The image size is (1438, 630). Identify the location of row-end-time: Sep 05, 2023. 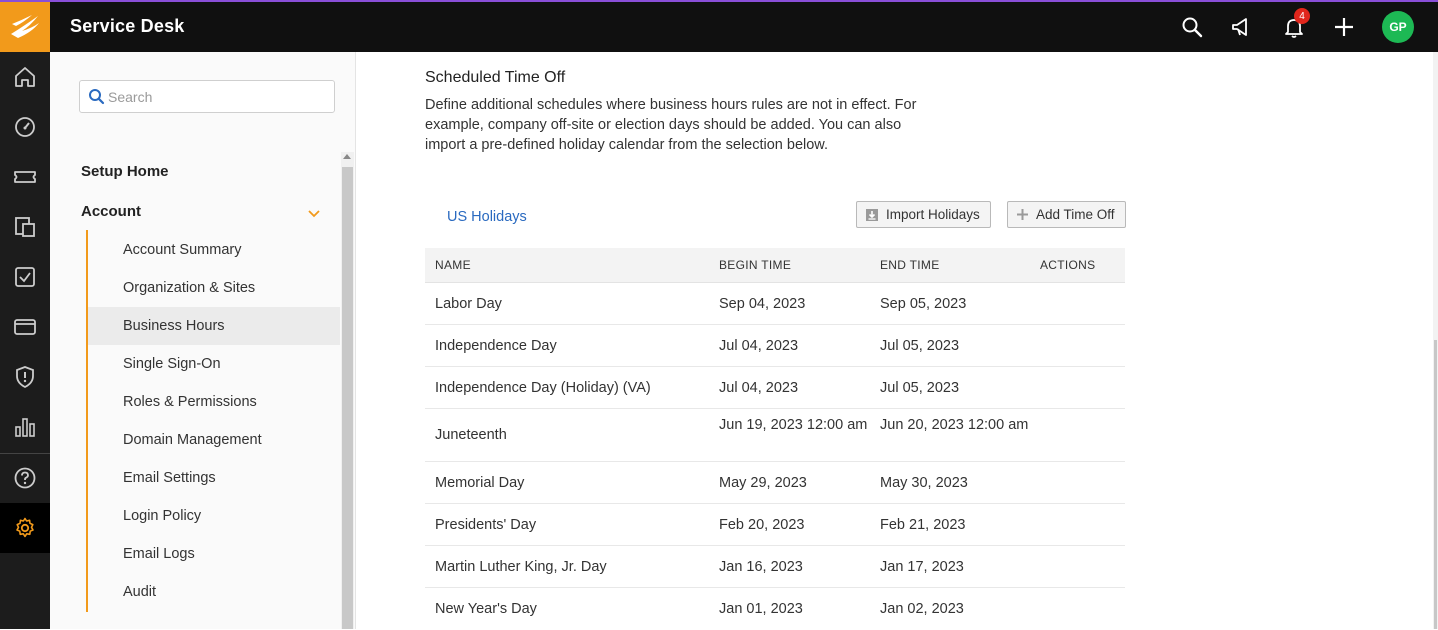
(923, 304).